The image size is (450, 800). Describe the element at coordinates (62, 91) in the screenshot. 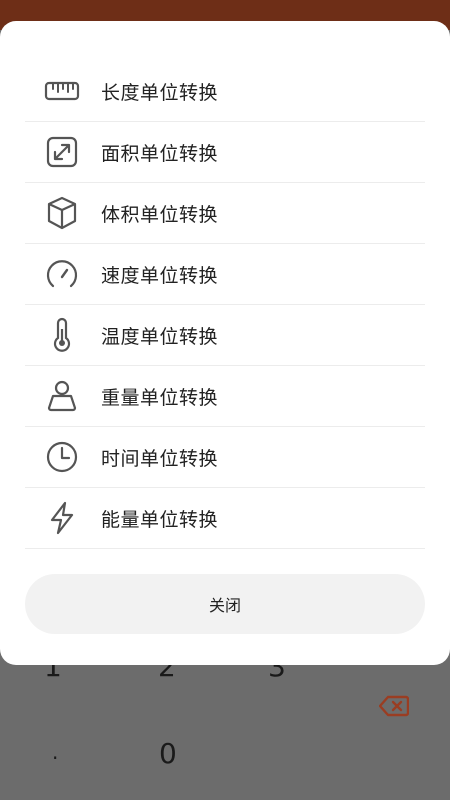

I see `ruler-icon` at that location.